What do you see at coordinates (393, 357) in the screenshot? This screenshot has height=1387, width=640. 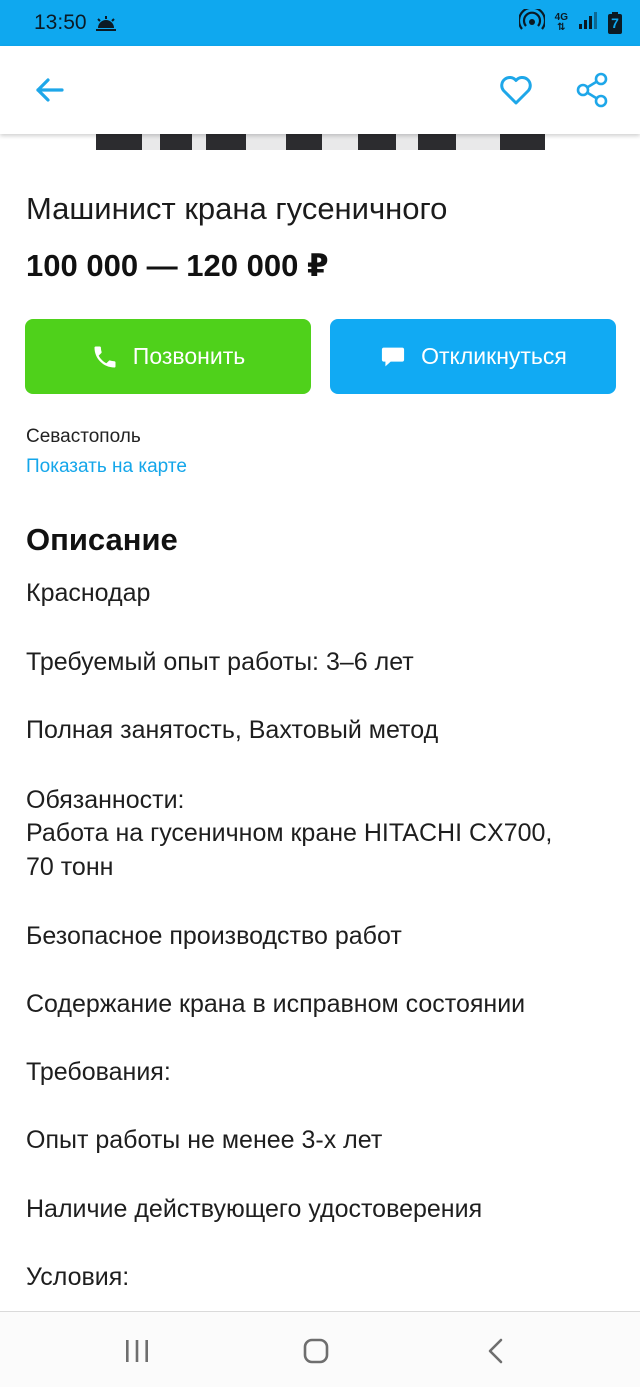 I see `chat-bubble-icon` at bounding box center [393, 357].